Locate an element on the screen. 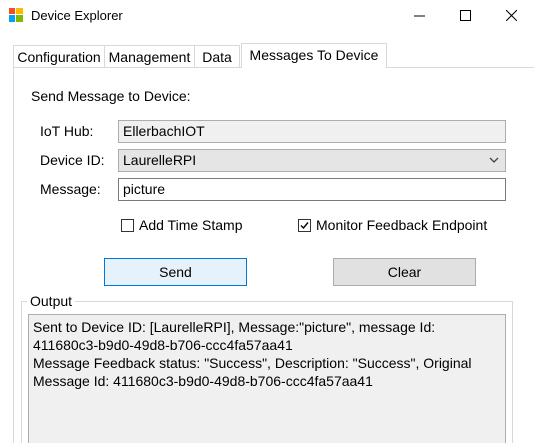 This screenshot has width=534, height=443. minimize-icon is located at coordinates (419, 16).